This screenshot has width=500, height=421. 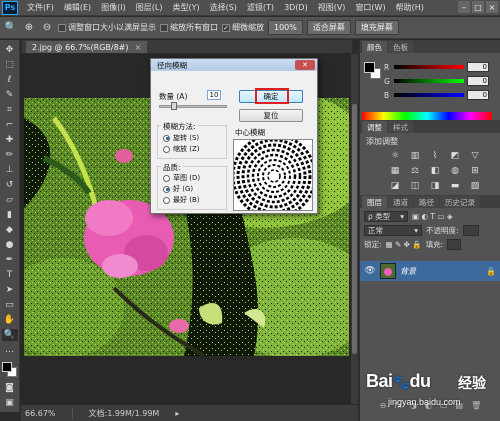 What do you see at coordinates (415, 185) in the screenshot?
I see `posterize-icon: ◫` at bounding box center [415, 185].